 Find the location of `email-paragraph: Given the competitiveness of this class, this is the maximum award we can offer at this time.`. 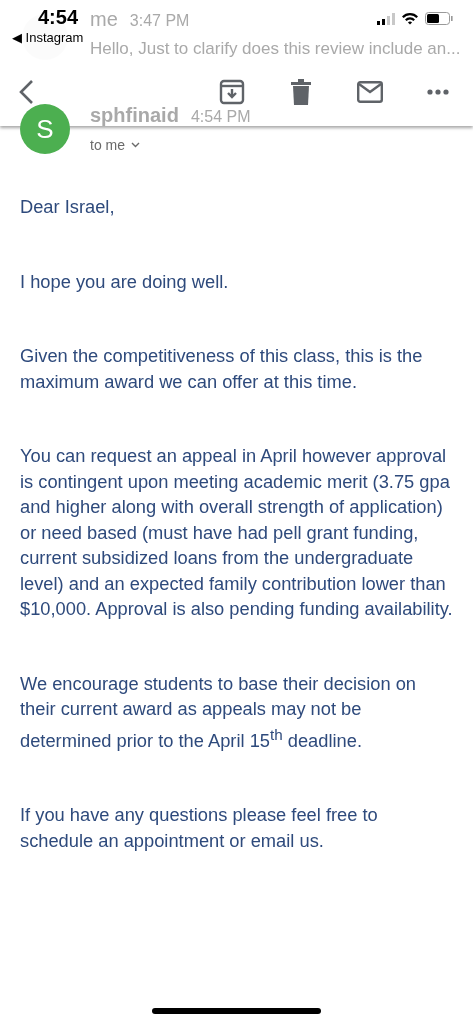

email-paragraph: Given the competitiveness of this class, this is the maximum award we can offer at this time. is located at coordinates (222, 369).